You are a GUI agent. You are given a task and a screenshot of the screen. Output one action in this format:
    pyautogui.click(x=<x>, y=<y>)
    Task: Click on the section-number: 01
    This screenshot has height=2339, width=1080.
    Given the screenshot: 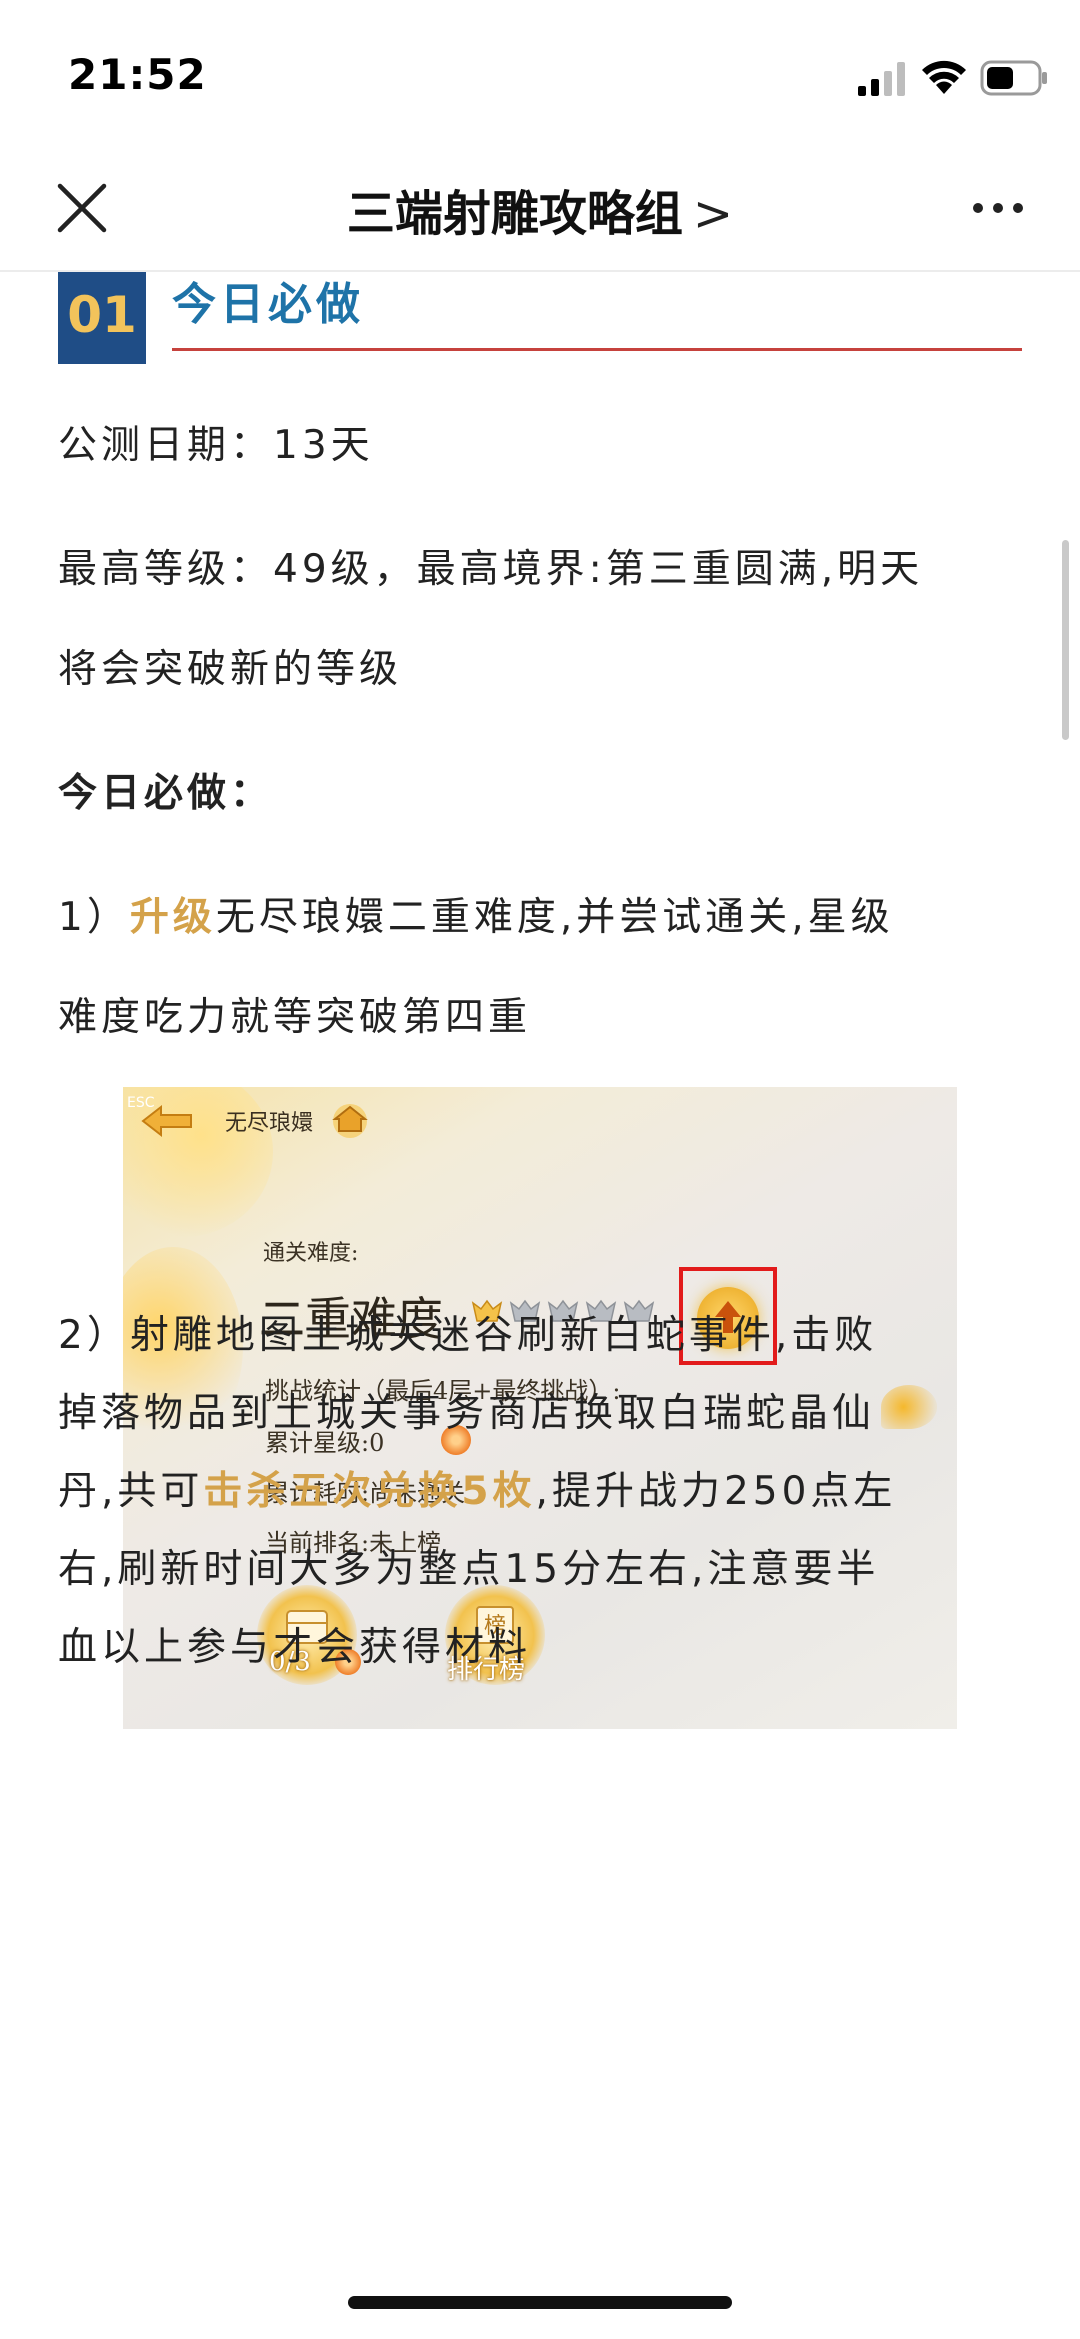 What is the action you would take?
    pyautogui.click(x=102, y=318)
    